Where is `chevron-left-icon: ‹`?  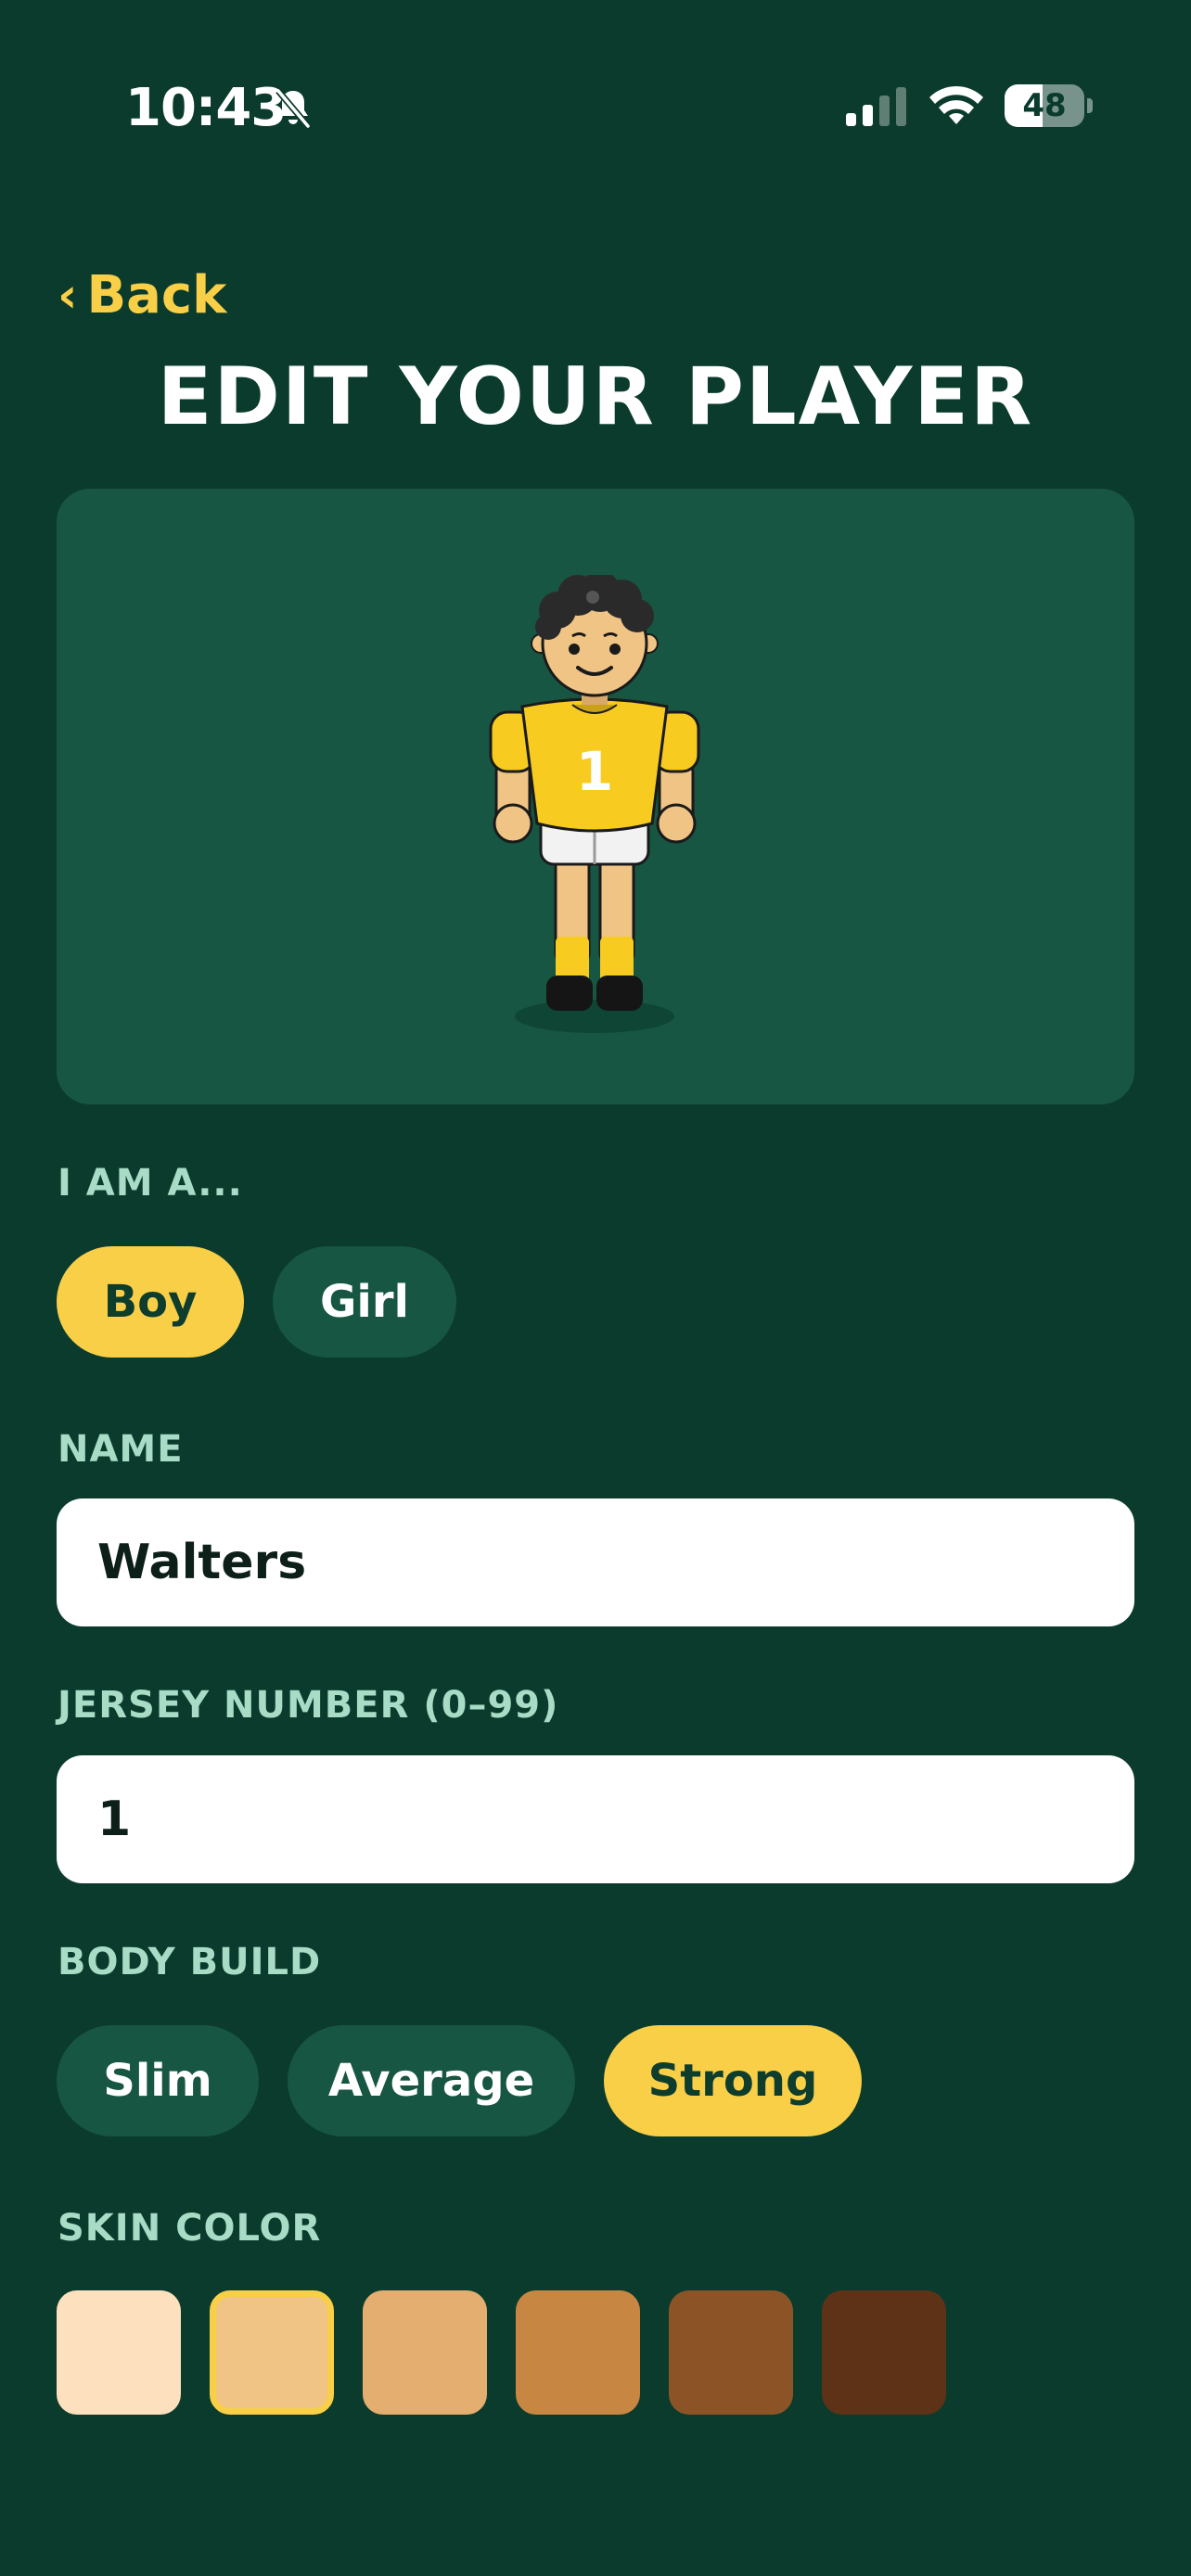 chevron-left-icon: ‹ is located at coordinates (68, 296).